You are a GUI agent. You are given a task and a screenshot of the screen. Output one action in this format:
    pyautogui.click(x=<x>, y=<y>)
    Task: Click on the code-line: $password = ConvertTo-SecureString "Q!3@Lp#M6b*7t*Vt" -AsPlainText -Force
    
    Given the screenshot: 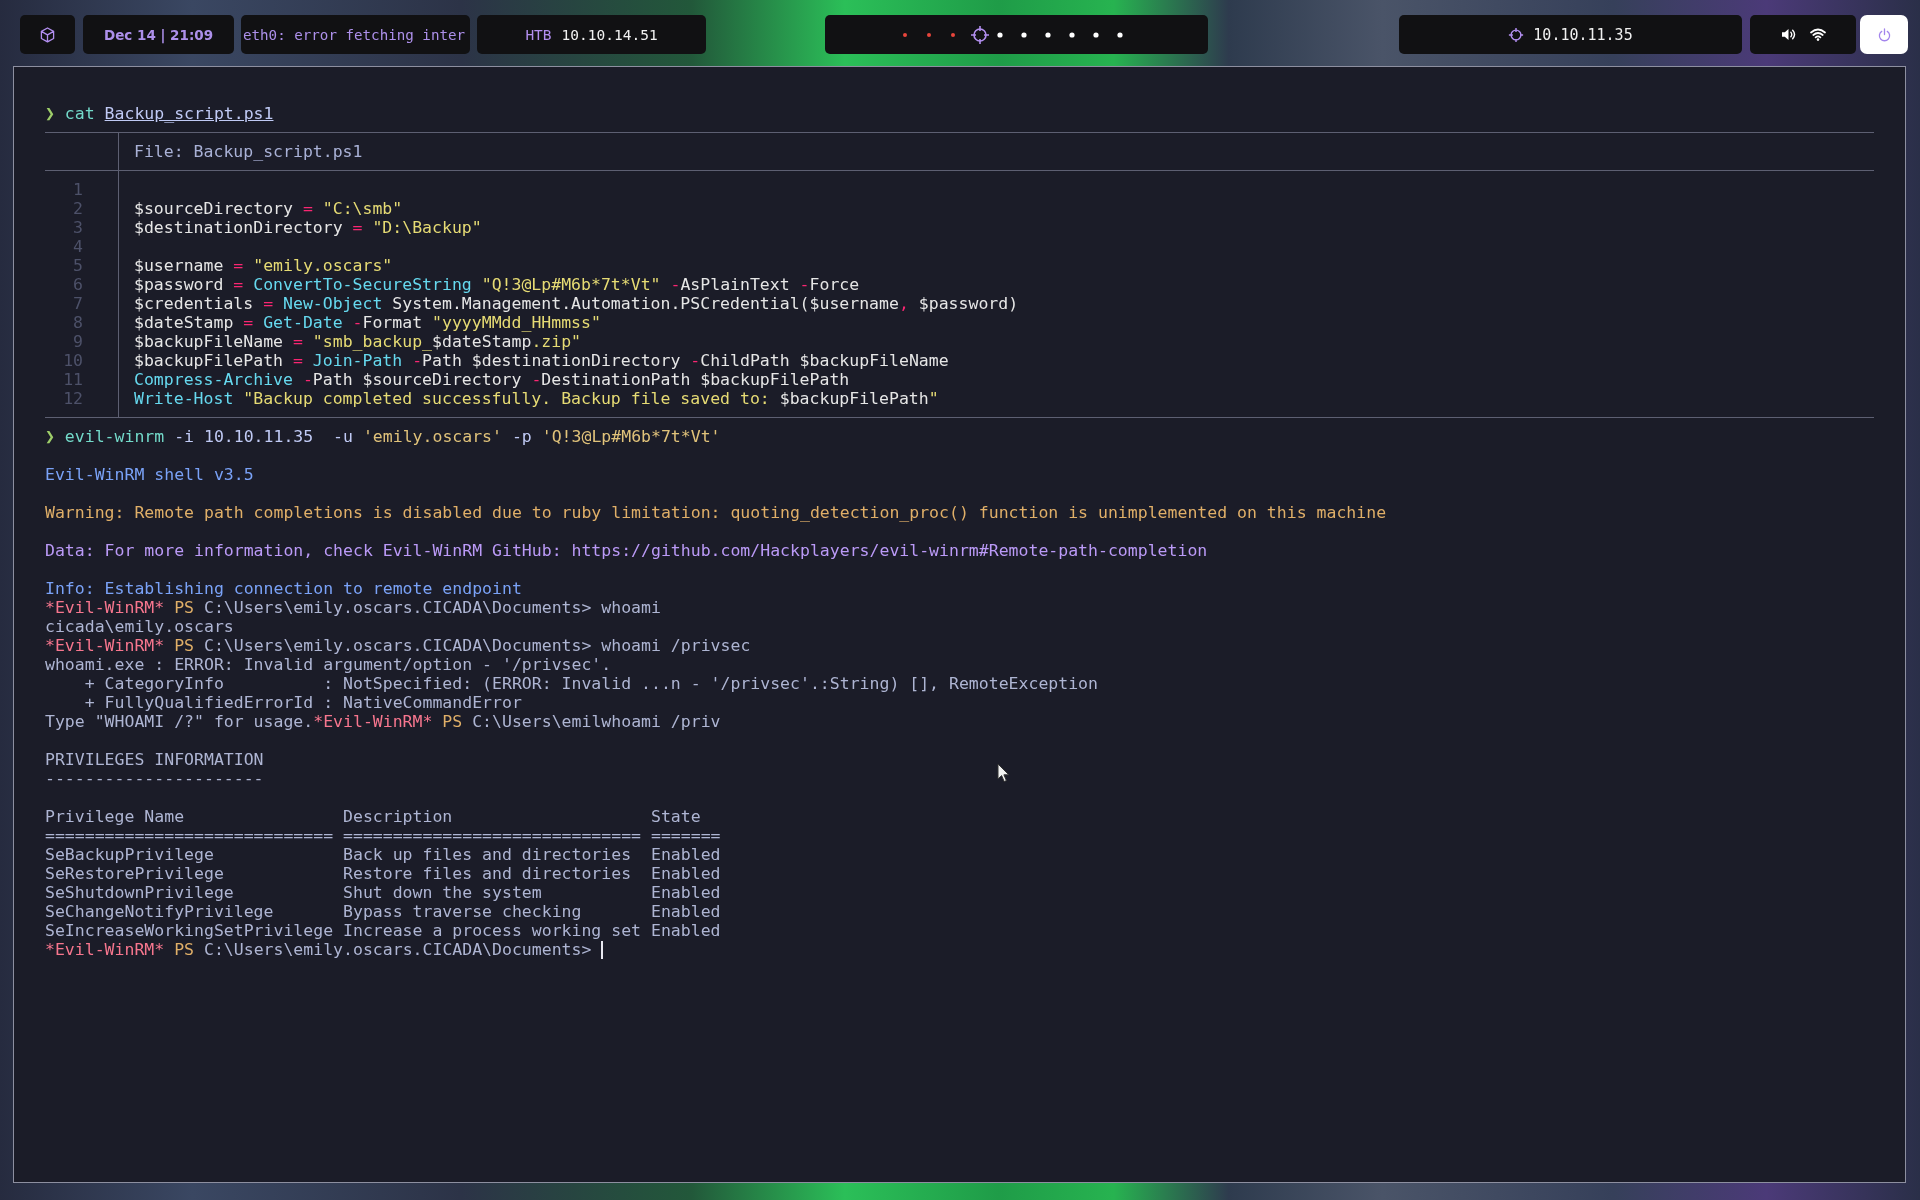 What is the action you would take?
    pyautogui.click(x=497, y=284)
    